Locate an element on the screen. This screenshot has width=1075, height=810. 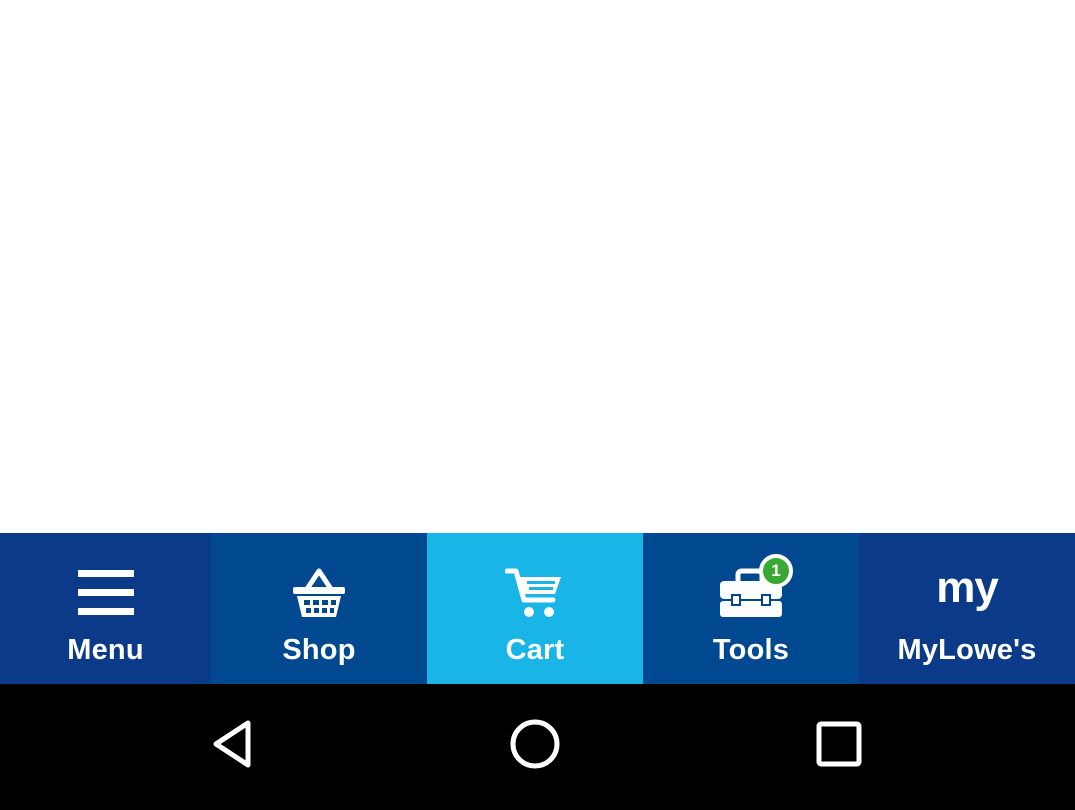
back-icon is located at coordinates (233, 744).